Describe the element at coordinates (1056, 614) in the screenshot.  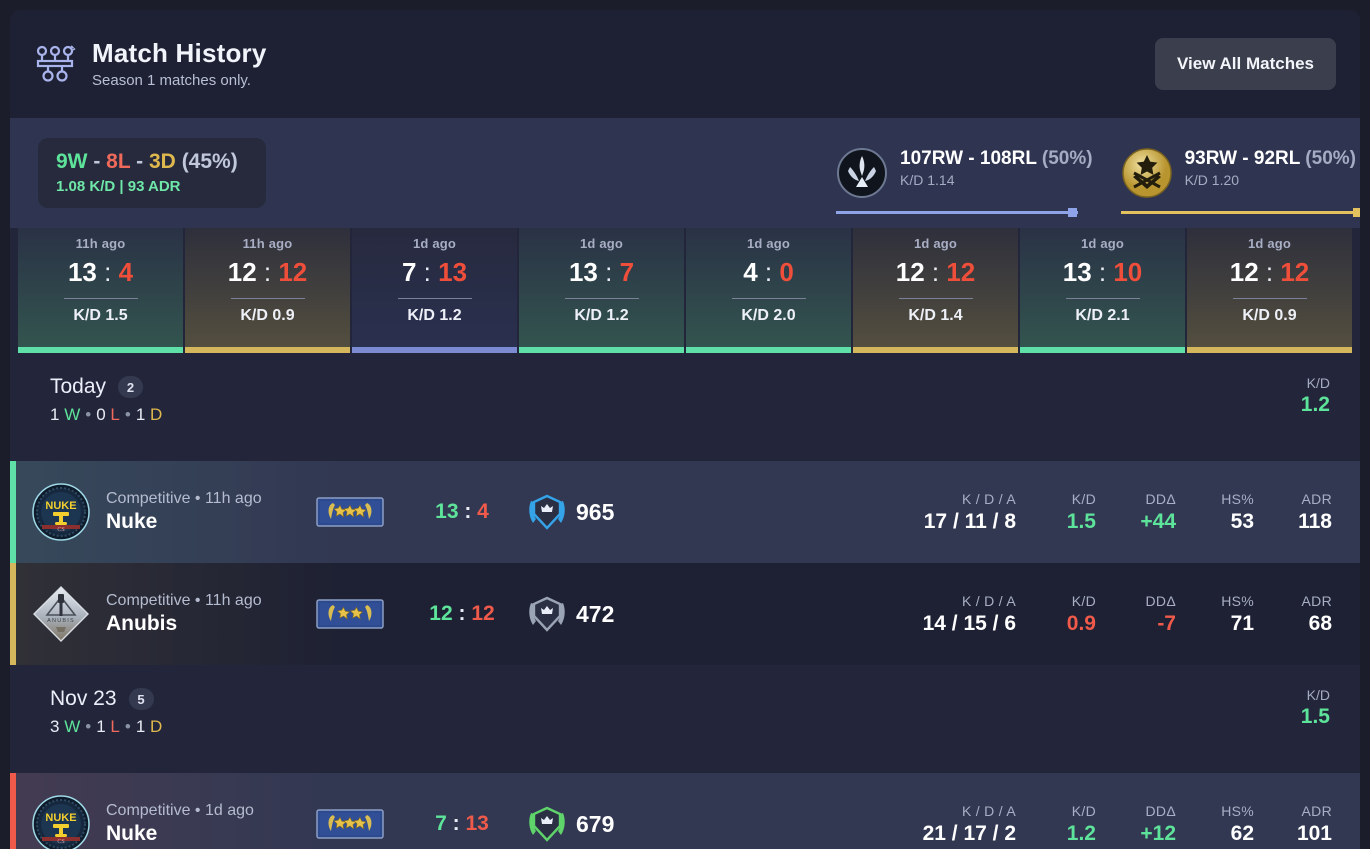
I see `stat-kd: K/D 0.9` at that location.